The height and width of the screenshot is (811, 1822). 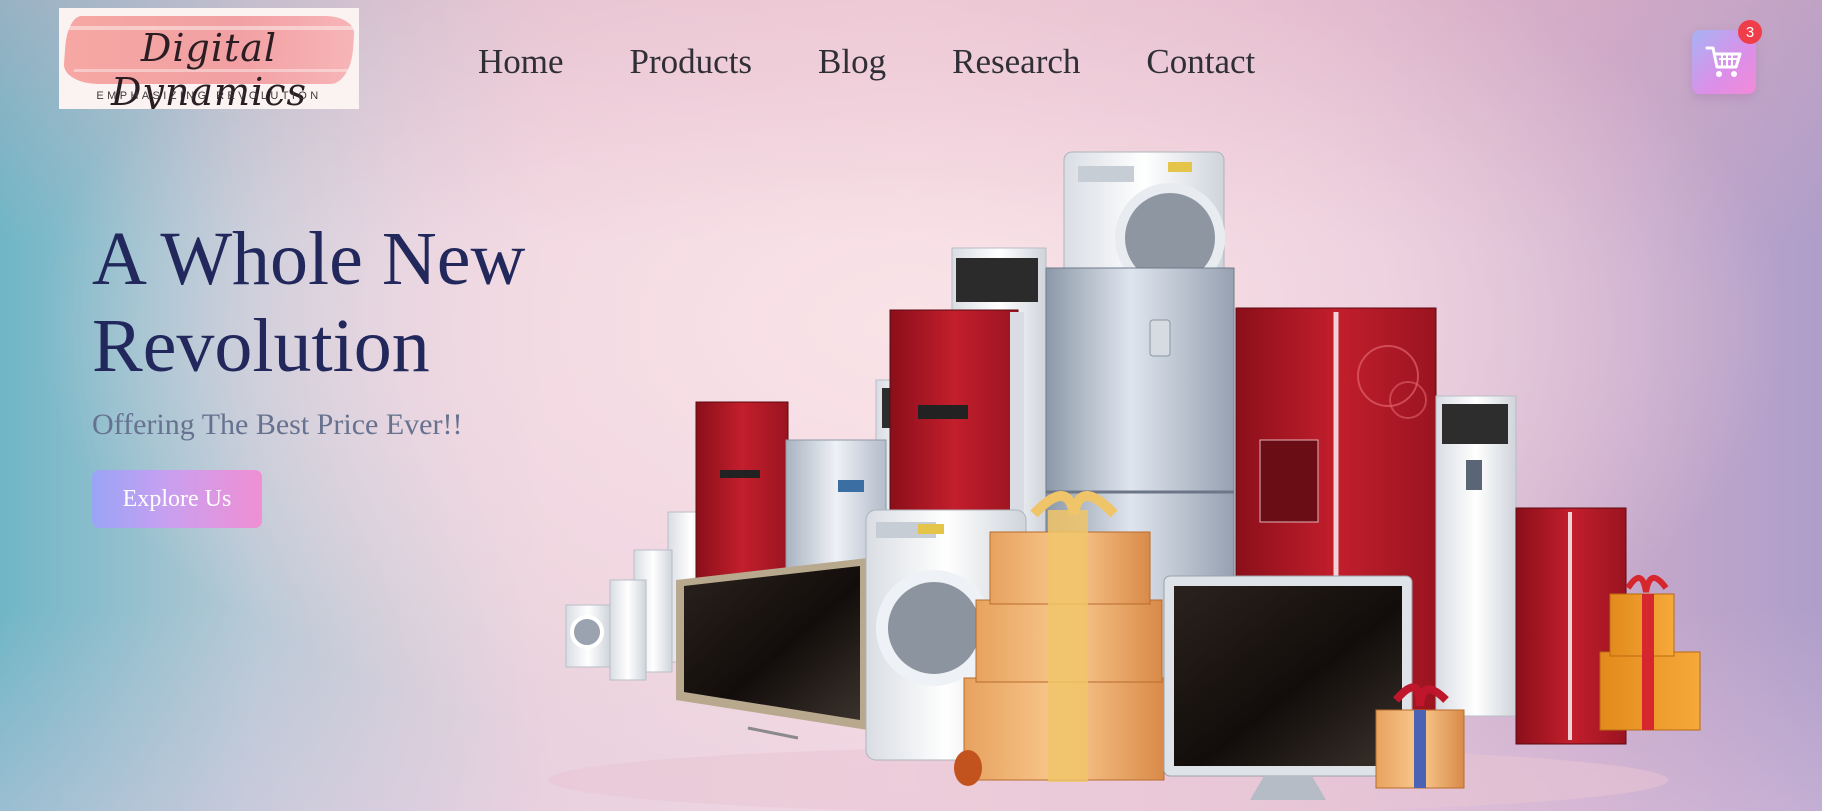 What do you see at coordinates (1016, 62) in the screenshot?
I see `nav-research: Research` at bounding box center [1016, 62].